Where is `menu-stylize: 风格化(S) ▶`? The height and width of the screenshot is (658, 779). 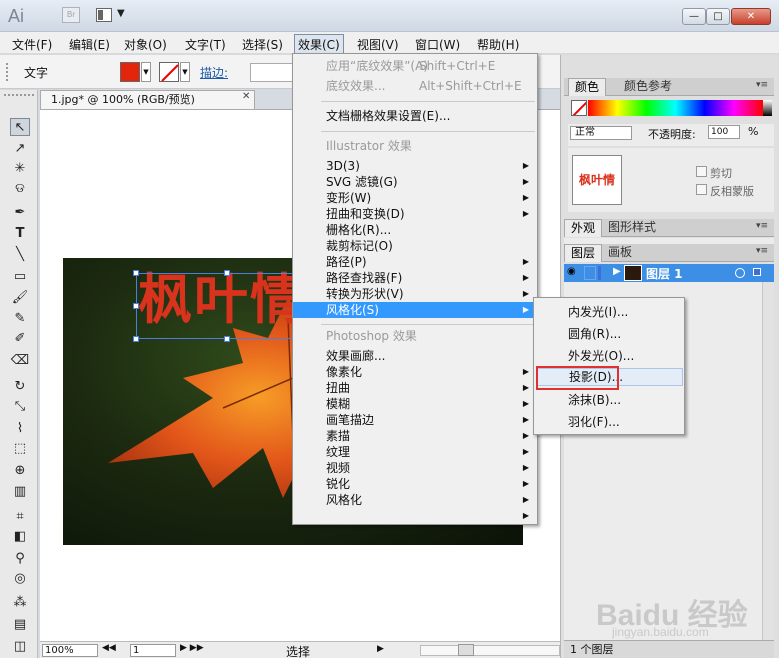 menu-stylize: 风格化(S) ▶ is located at coordinates (415, 310).